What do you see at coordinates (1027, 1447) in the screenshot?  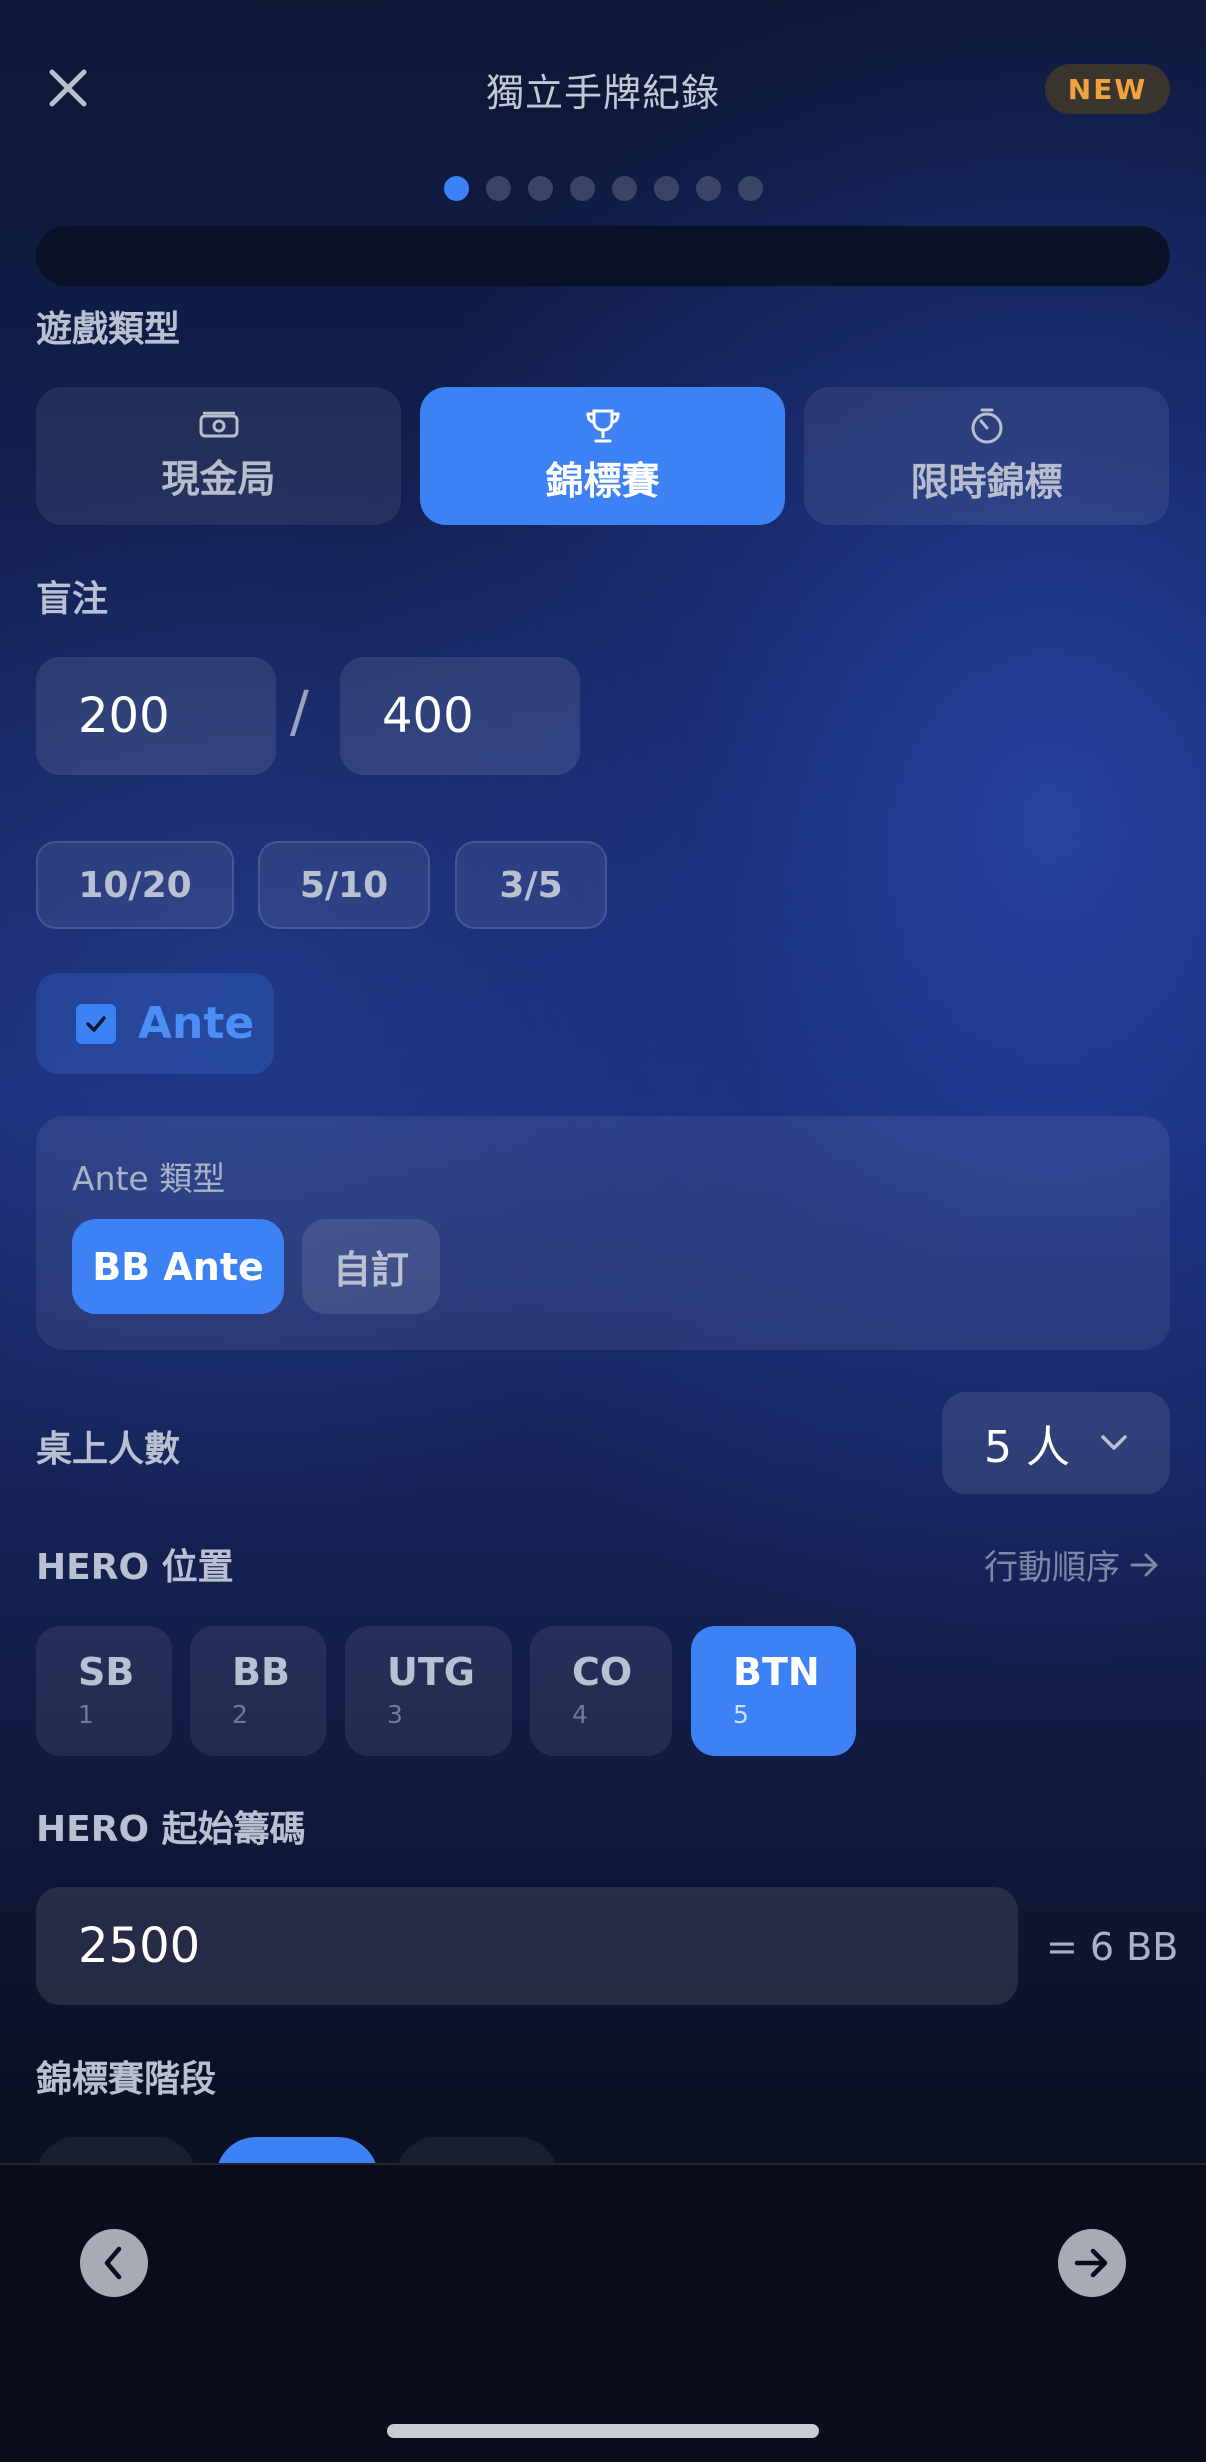 I see `players-value: 5 人` at bounding box center [1027, 1447].